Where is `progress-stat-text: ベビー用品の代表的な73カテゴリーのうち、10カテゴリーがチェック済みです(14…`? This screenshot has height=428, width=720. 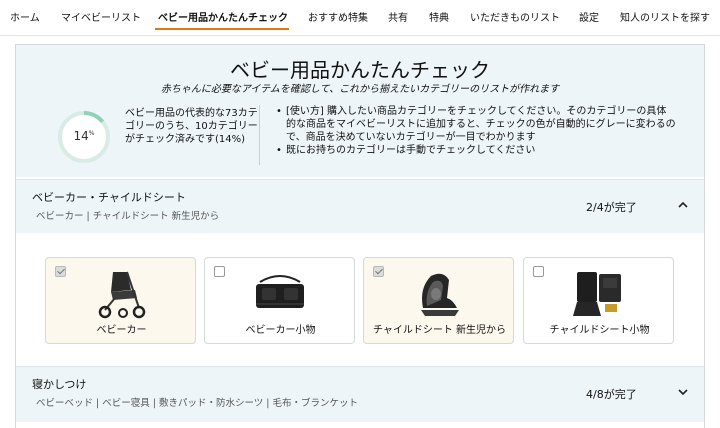
progress-stat-text: ベビー用品の代表的な73カテゴリーのうち、10カテゴリーがチェック済みです(14… is located at coordinates (191, 126).